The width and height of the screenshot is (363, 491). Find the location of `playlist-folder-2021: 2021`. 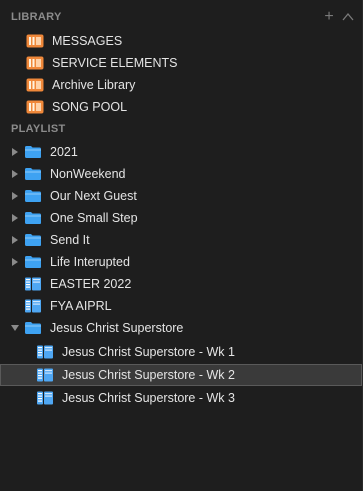

playlist-folder-2021: 2021 is located at coordinates (181, 152).